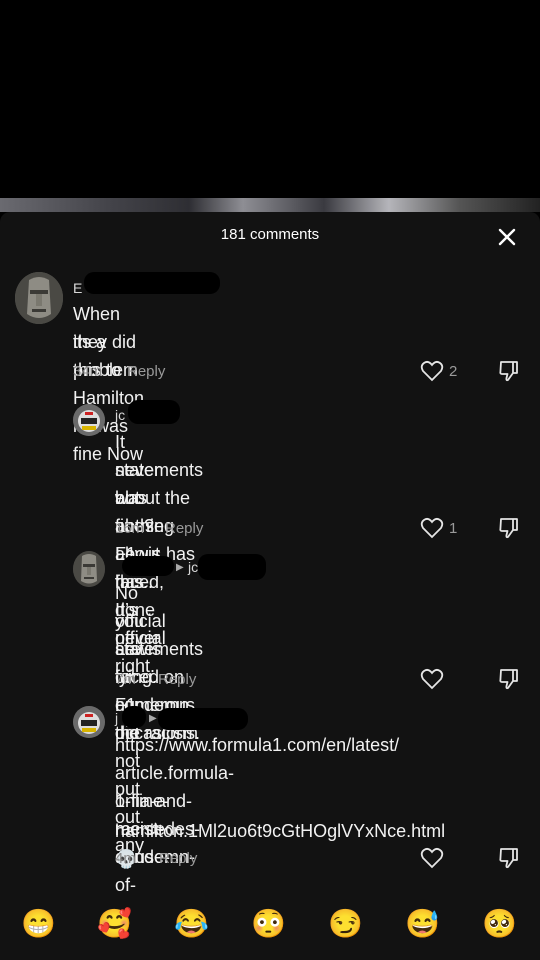 The height and width of the screenshot is (960, 540). What do you see at coordinates (38, 924) in the screenshot?
I see `emoji-grin-button: 😁` at bounding box center [38, 924].